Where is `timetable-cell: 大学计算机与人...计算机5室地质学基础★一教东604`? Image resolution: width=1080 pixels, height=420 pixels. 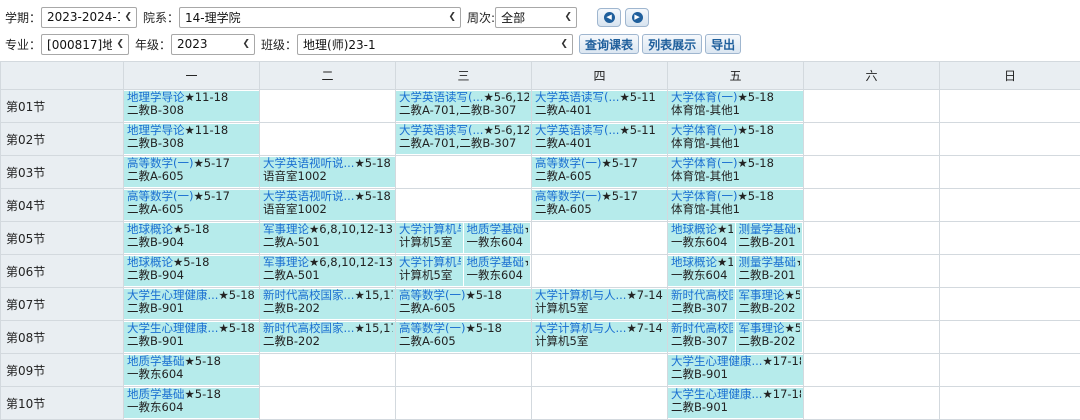 timetable-cell: 大学计算机与人...计算机5室地质学基础★一教东604 is located at coordinates (464, 271).